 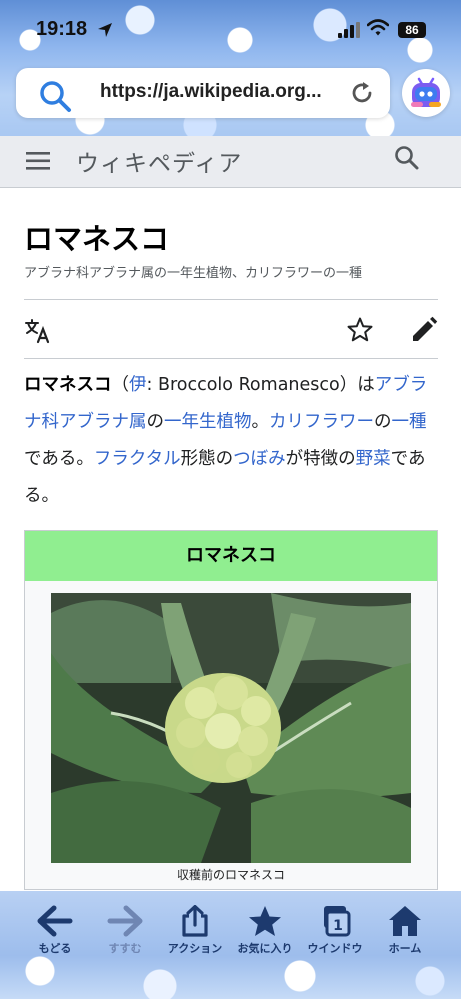 What do you see at coordinates (321, 422) in the screenshot?
I see `link-cauliflower: カリフラワー` at bounding box center [321, 422].